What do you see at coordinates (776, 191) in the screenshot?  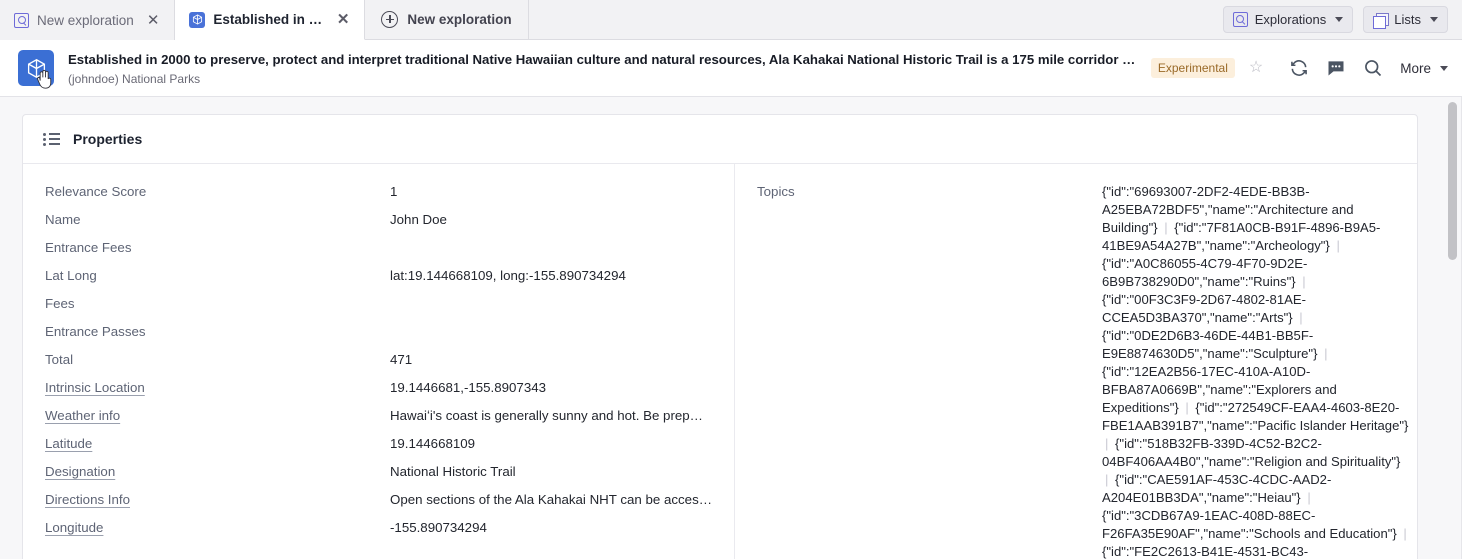 I see `property-label: Topics` at bounding box center [776, 191].